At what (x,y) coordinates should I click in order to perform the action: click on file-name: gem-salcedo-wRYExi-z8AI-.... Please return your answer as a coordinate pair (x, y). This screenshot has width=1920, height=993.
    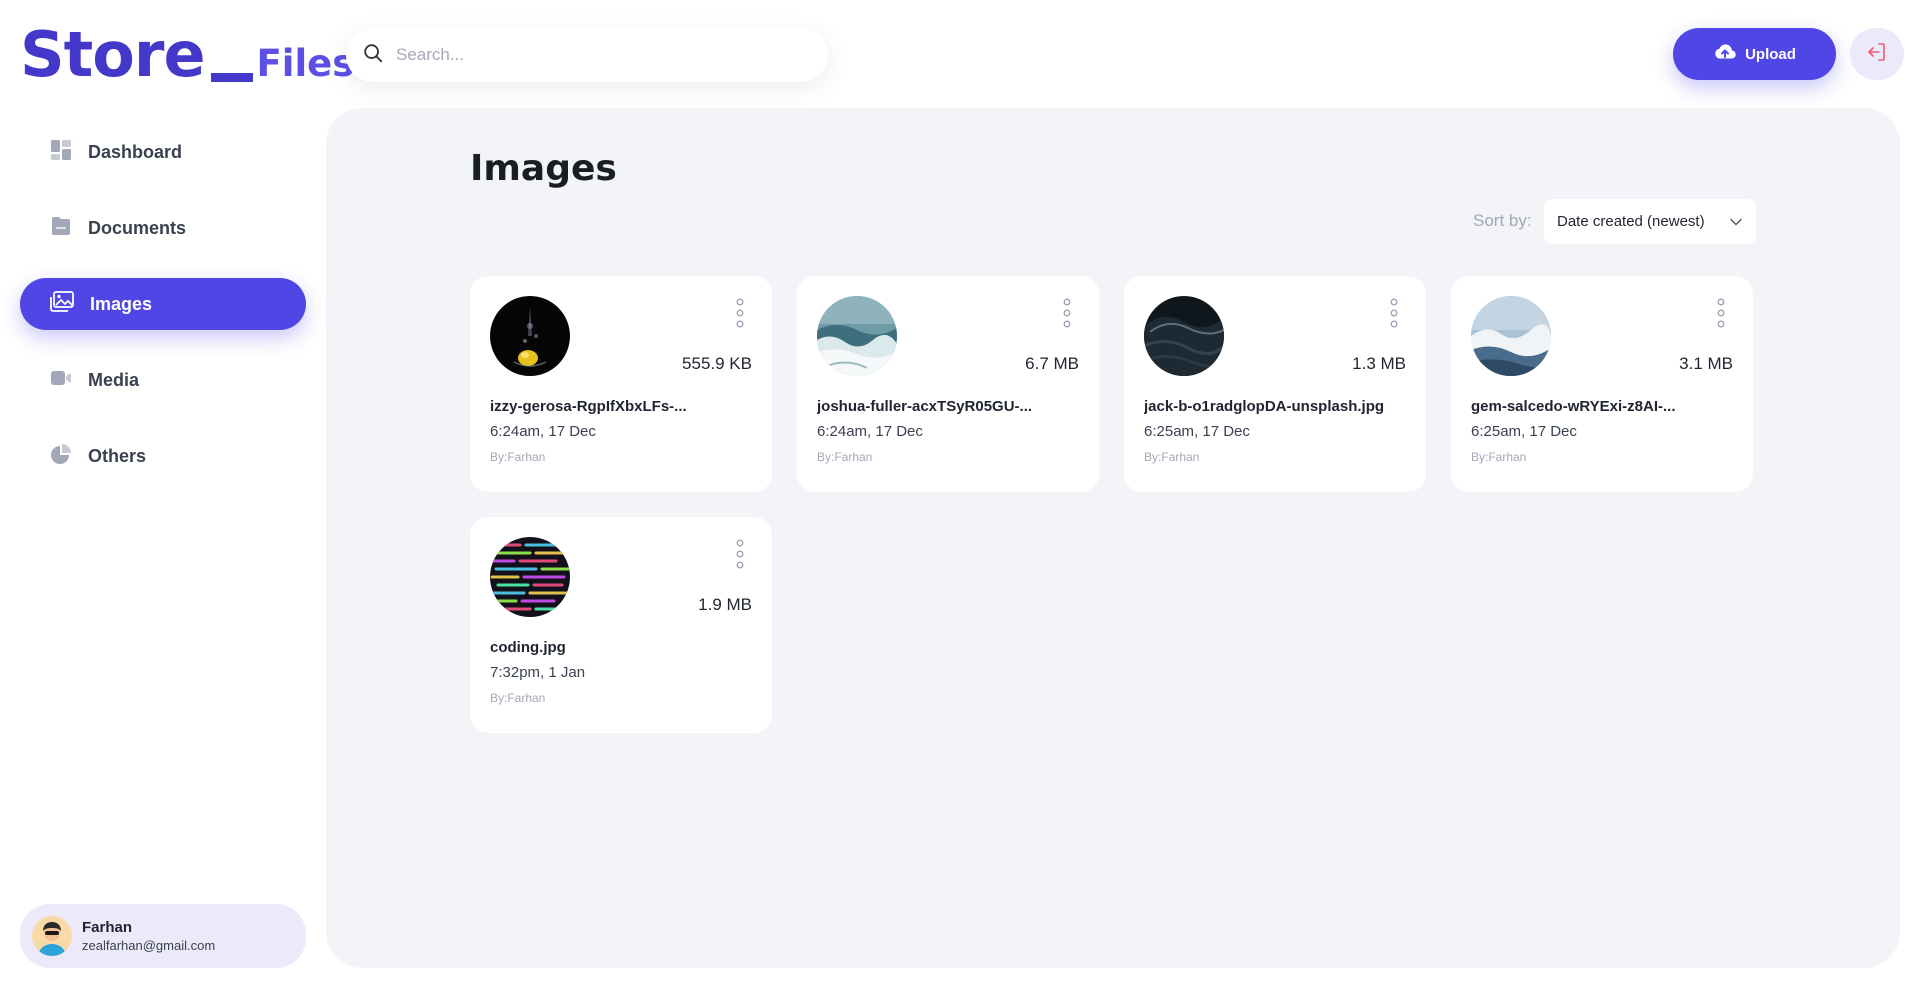
    Looking at the image, I should click on (1573, 406).